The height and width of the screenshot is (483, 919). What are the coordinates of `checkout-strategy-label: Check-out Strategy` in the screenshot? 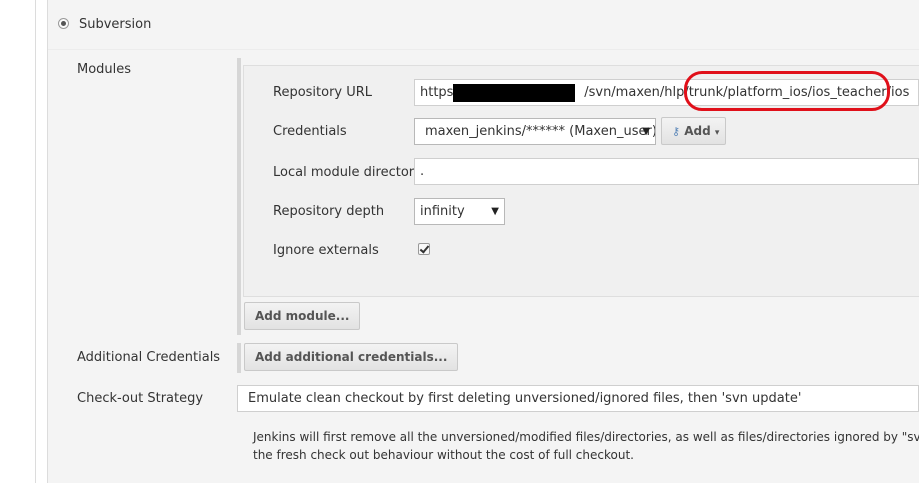 It's located at (140, 398).